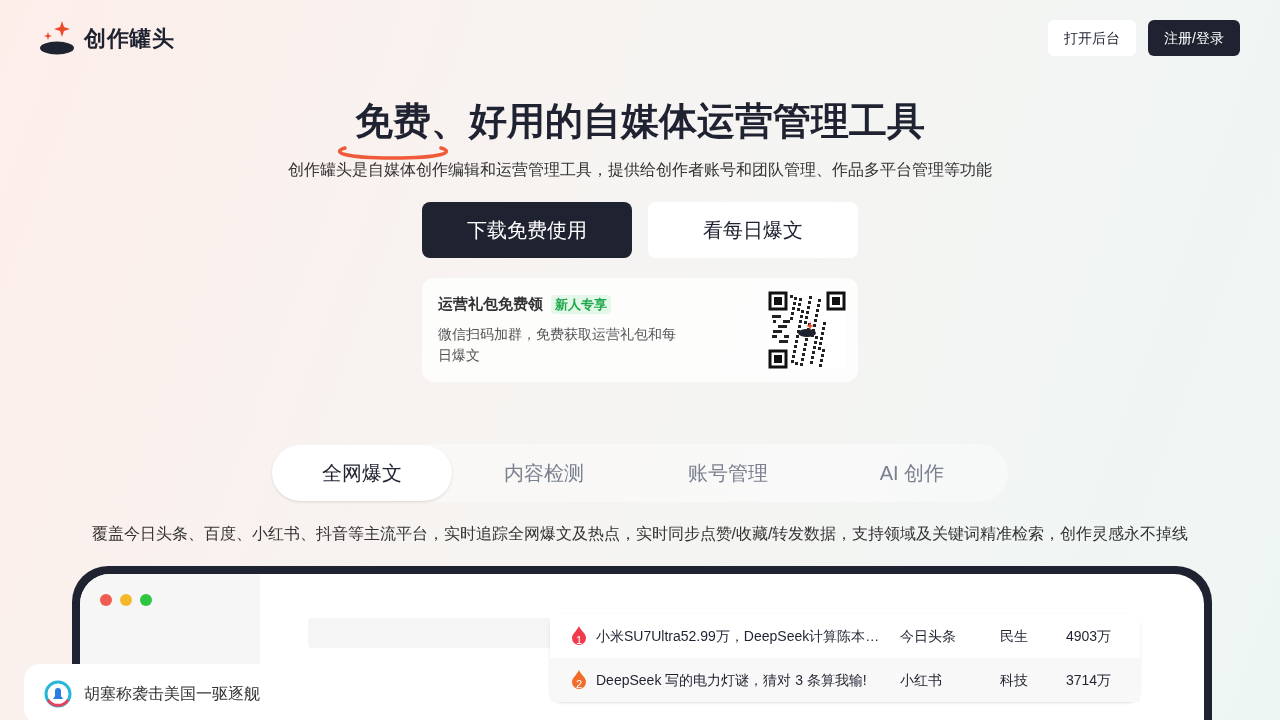  Describe the element at coordinates (1014, 680) in the screenshot. I see `category: 科技` at that location.